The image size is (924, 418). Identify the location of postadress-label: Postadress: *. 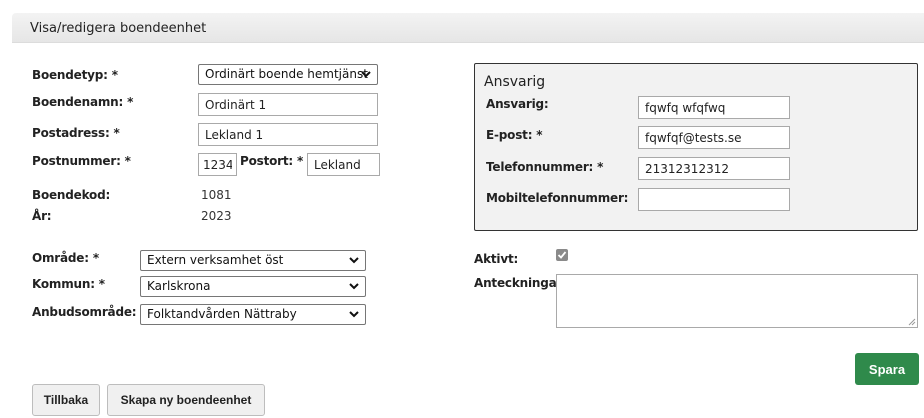
(76, 133).